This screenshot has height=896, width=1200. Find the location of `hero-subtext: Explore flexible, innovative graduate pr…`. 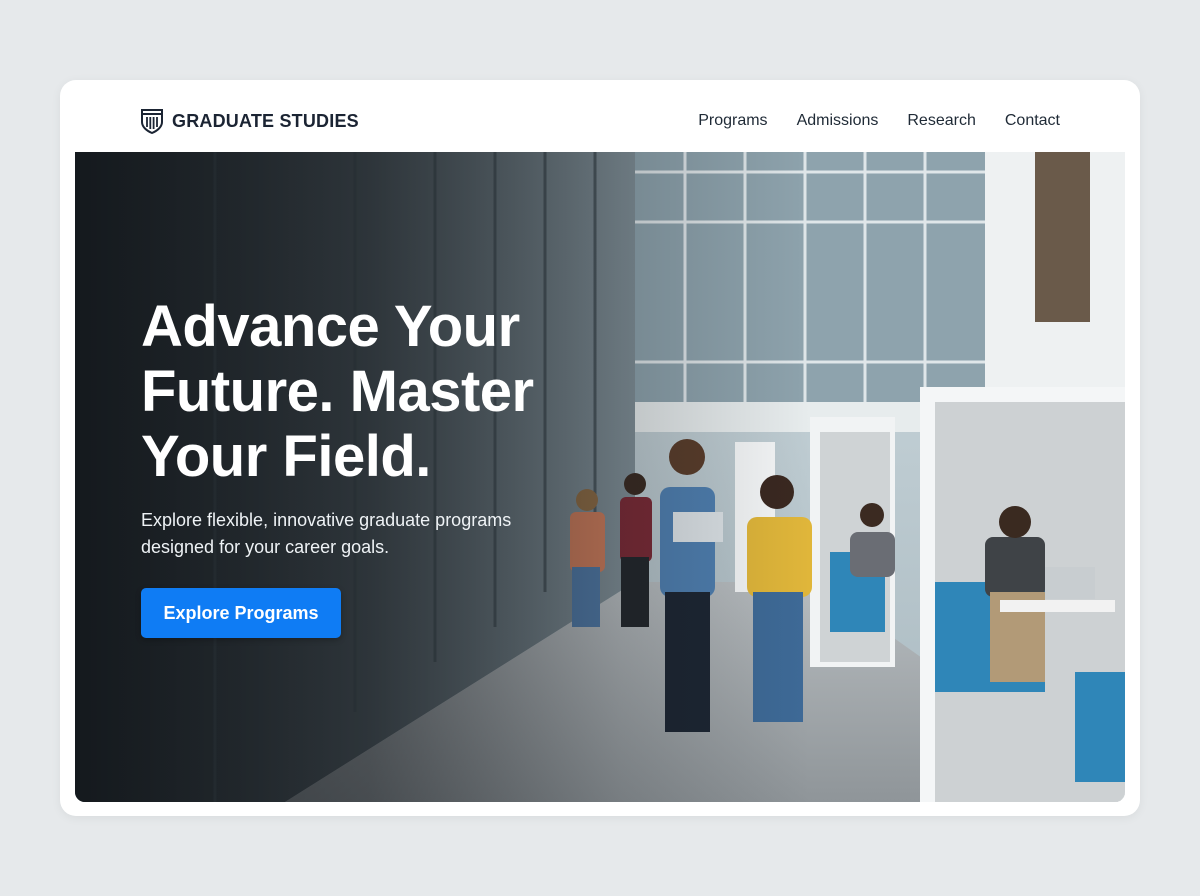

hero-subtext: Explore flexible, innovative graduate pr… is located at coordinates (326, 533).